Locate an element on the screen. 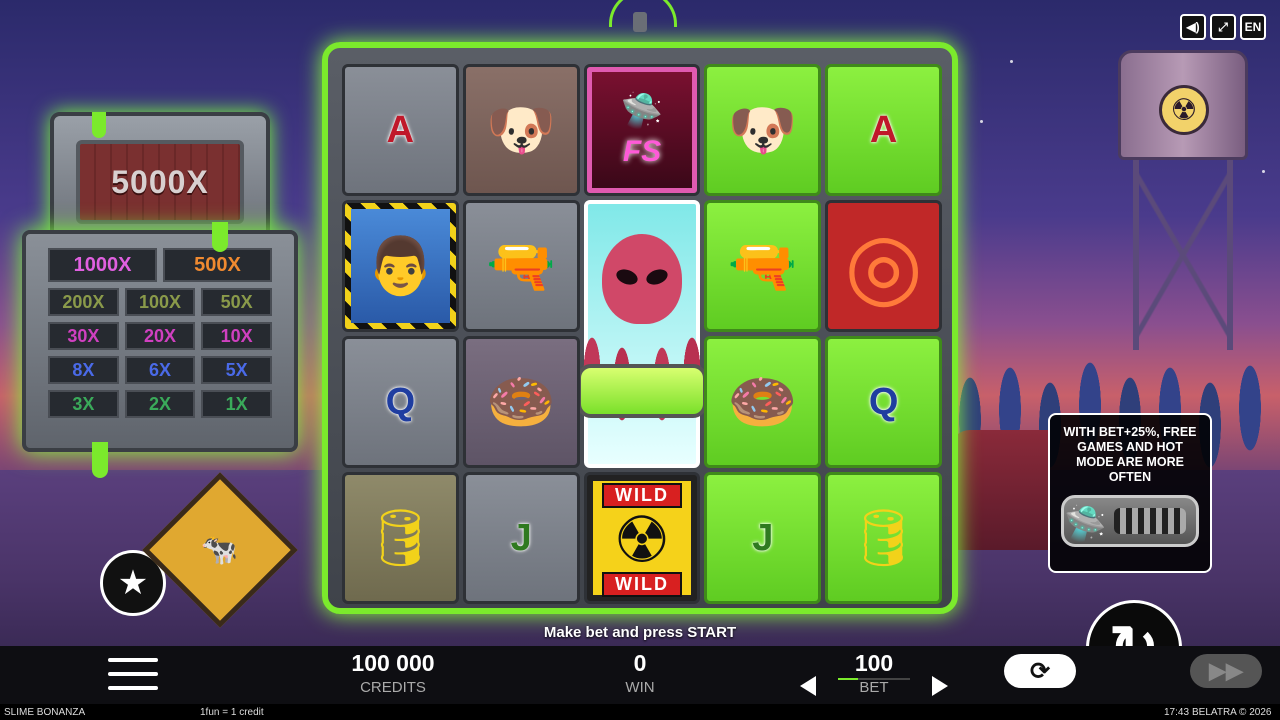  reel-symbol-shutter: ◎ is located at coordinates (883, 266).